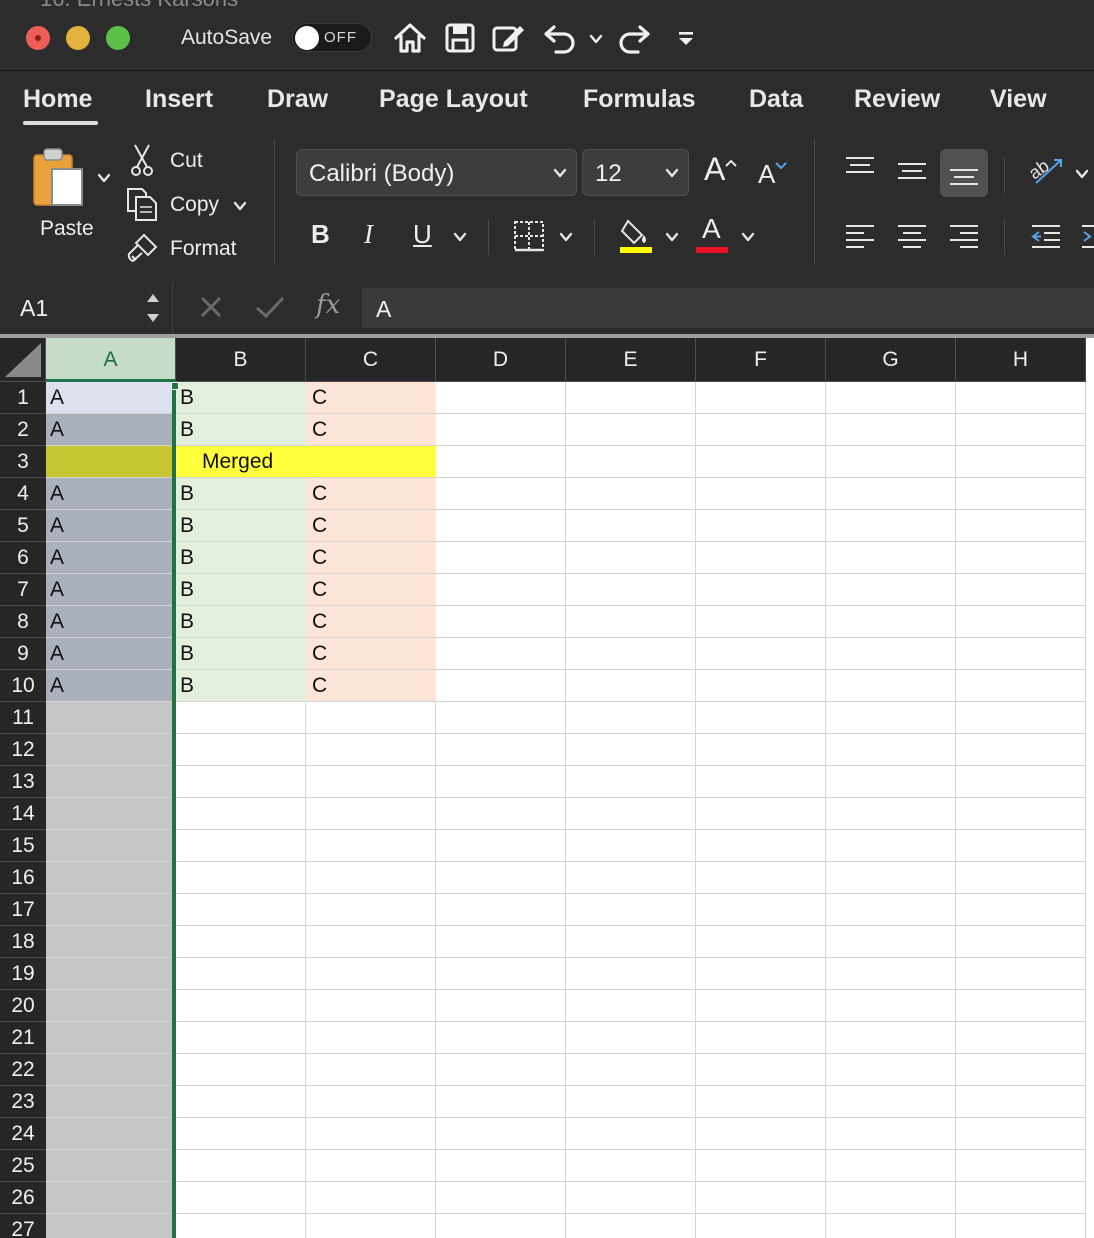  Describe the element at coordinates (241, 846) in the screenshot. I see `cell-b15` at that location.